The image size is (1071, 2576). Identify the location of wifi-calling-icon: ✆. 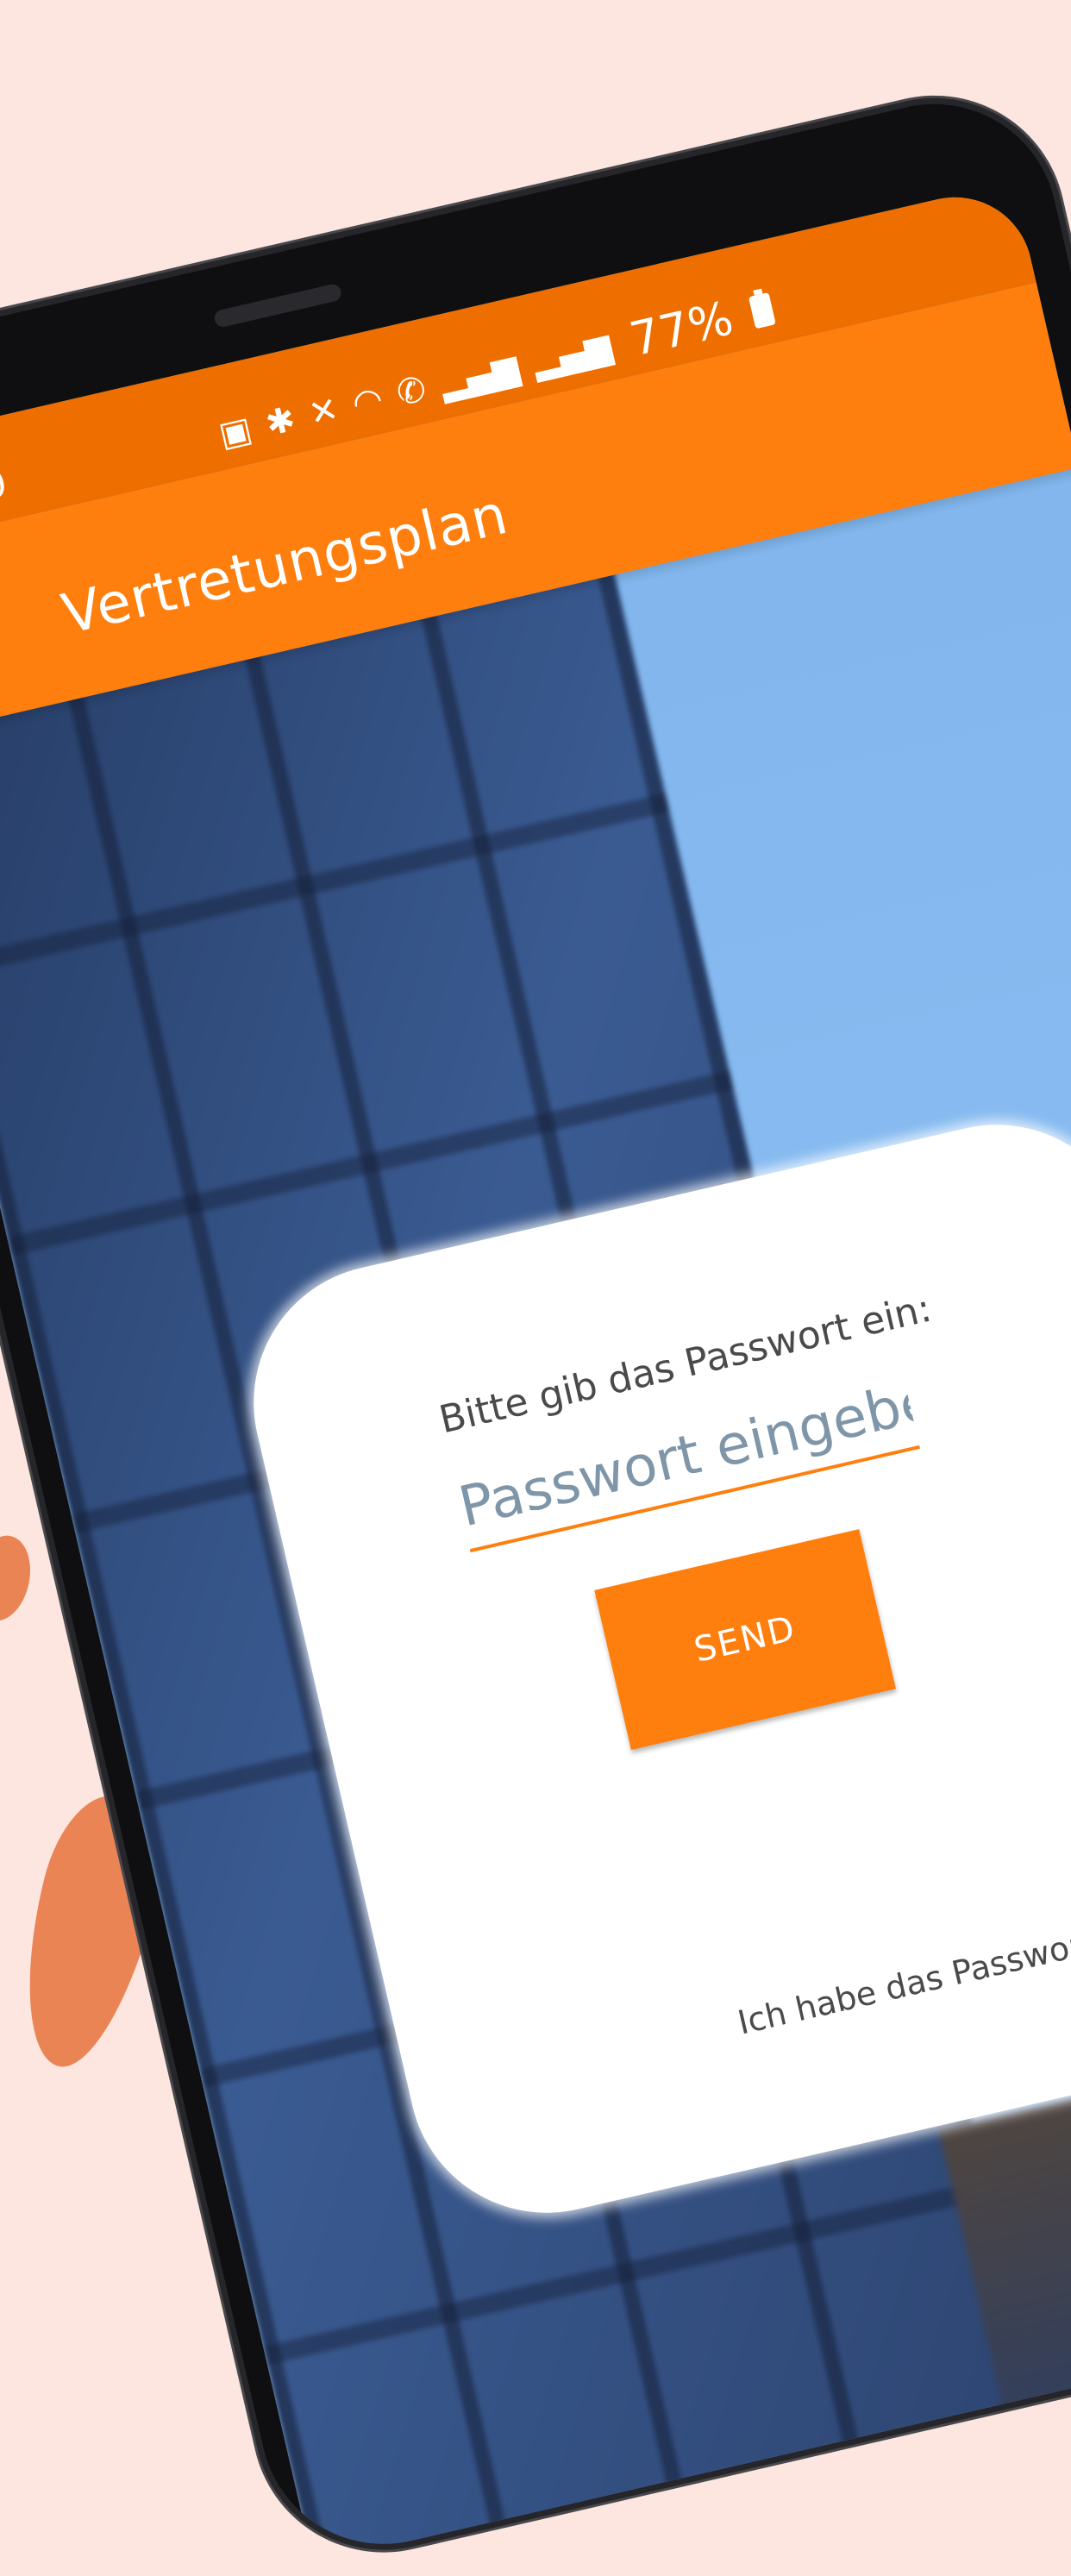
(411, 391).